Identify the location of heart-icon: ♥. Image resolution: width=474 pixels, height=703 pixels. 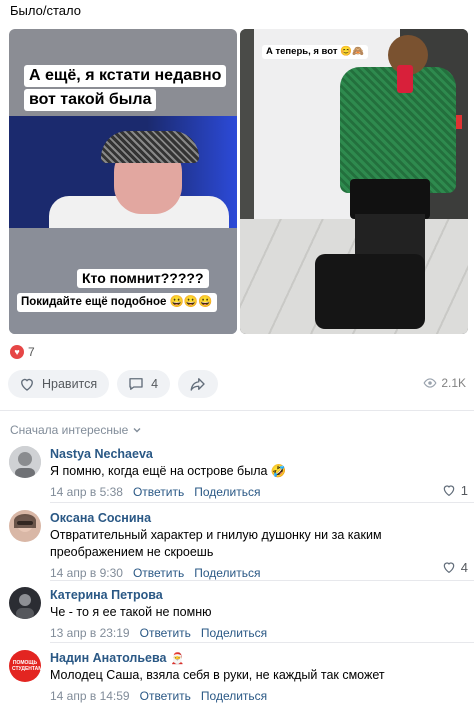
(17, 352).